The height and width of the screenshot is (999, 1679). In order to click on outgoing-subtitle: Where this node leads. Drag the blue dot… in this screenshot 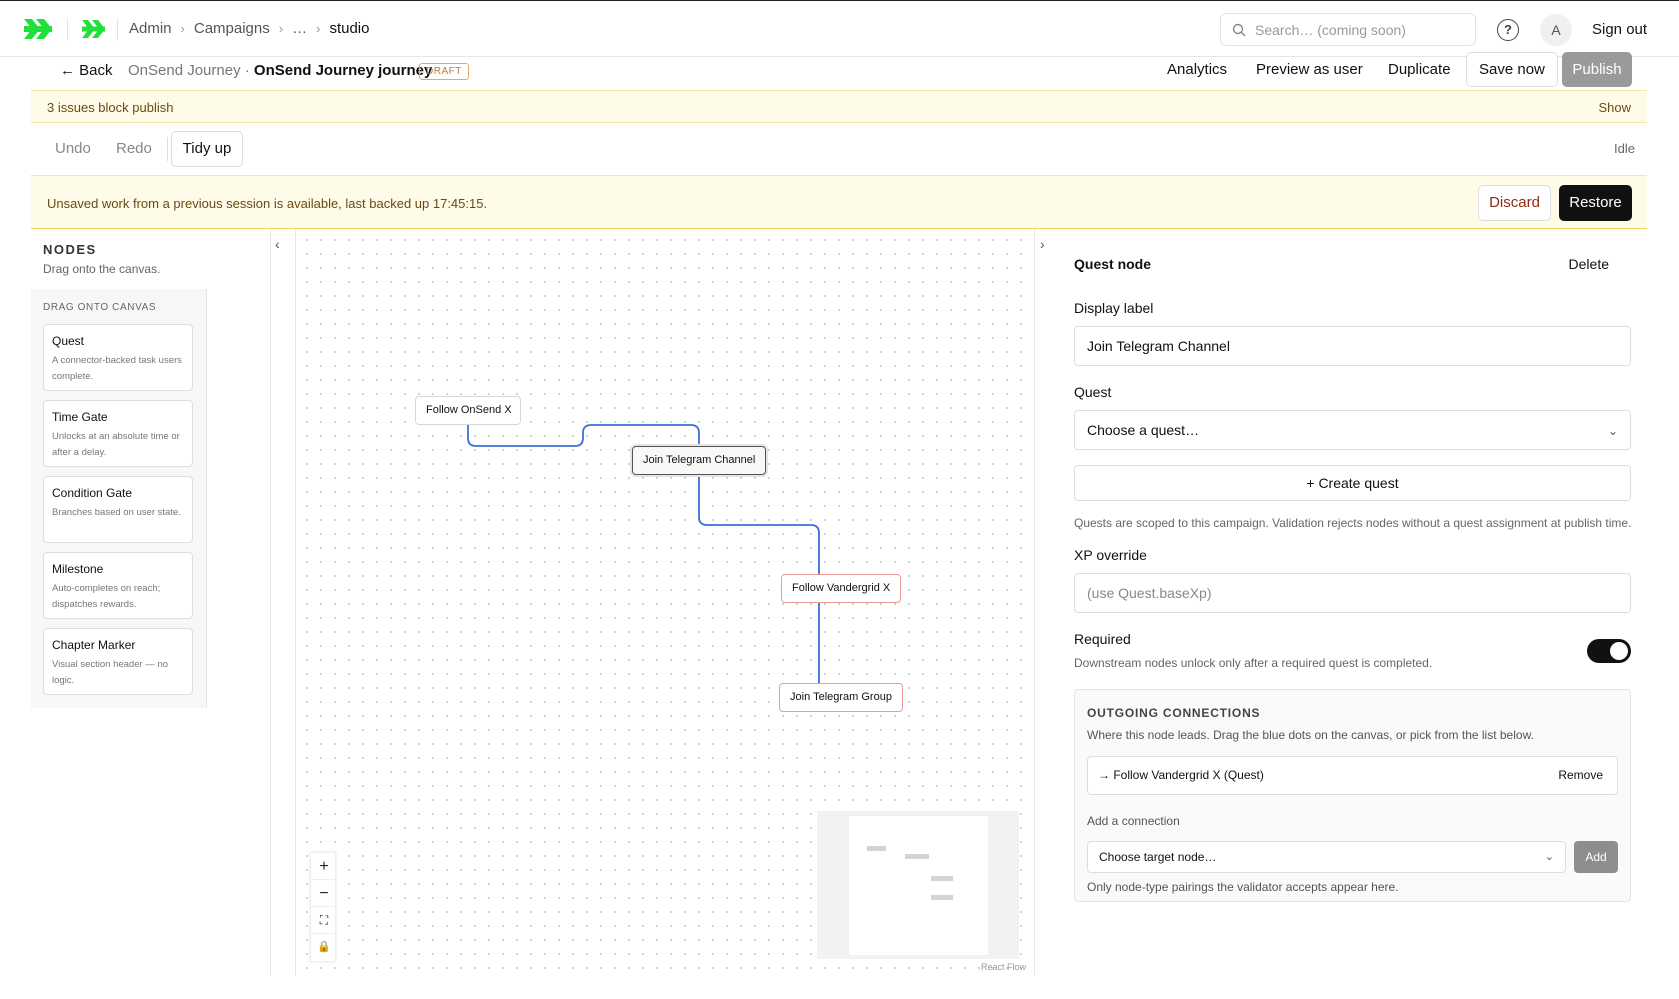, I will do `click(1310, 735)`.